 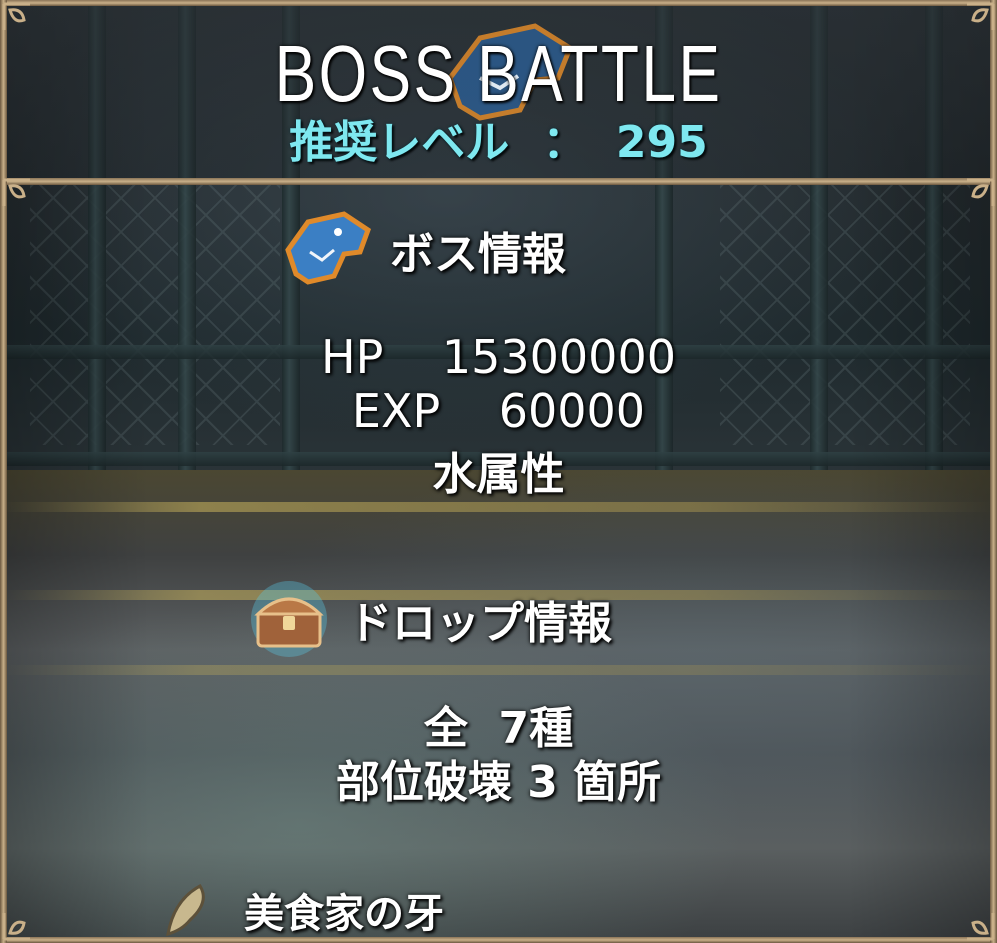 I want to click on drop-info-header: ドロップ情報, so click(x=430, y=619).